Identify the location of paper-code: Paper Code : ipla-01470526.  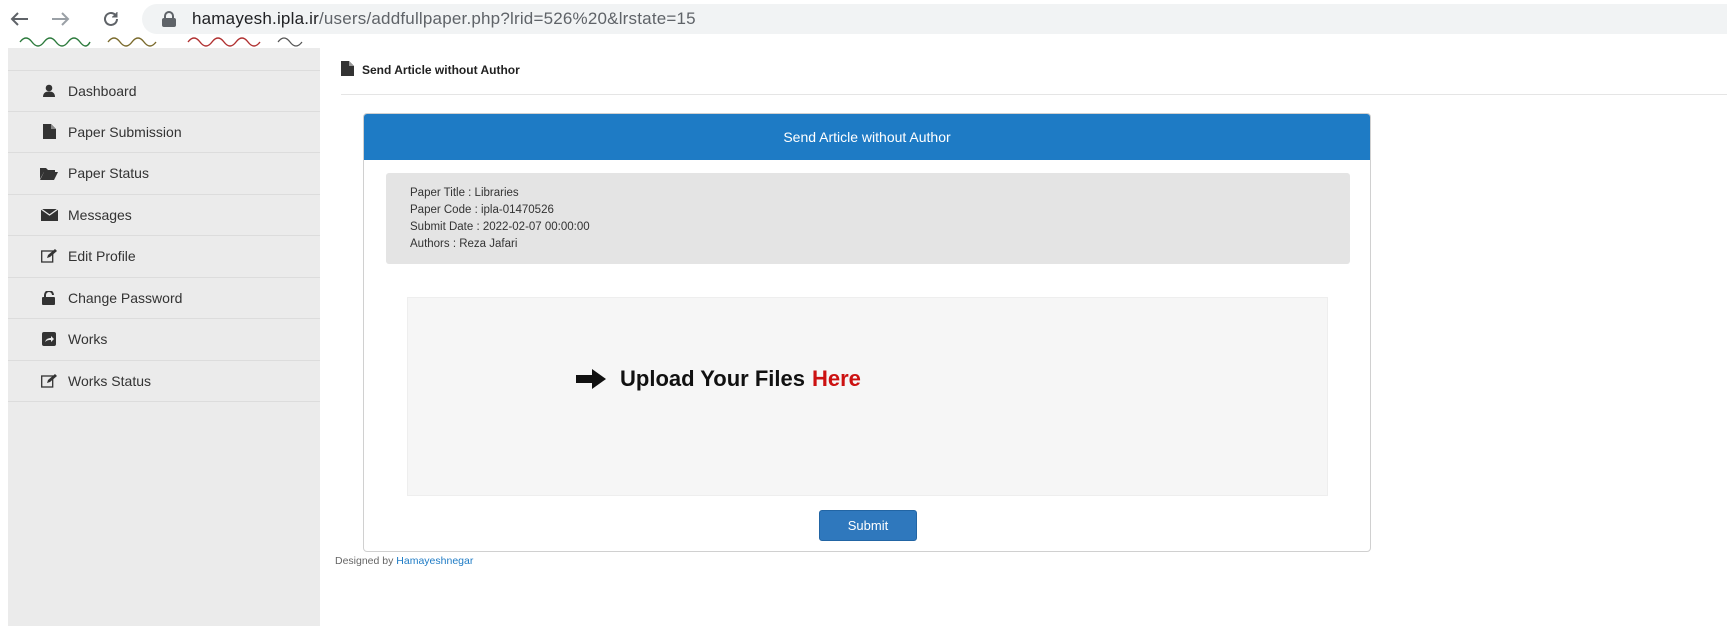
(482, 210).